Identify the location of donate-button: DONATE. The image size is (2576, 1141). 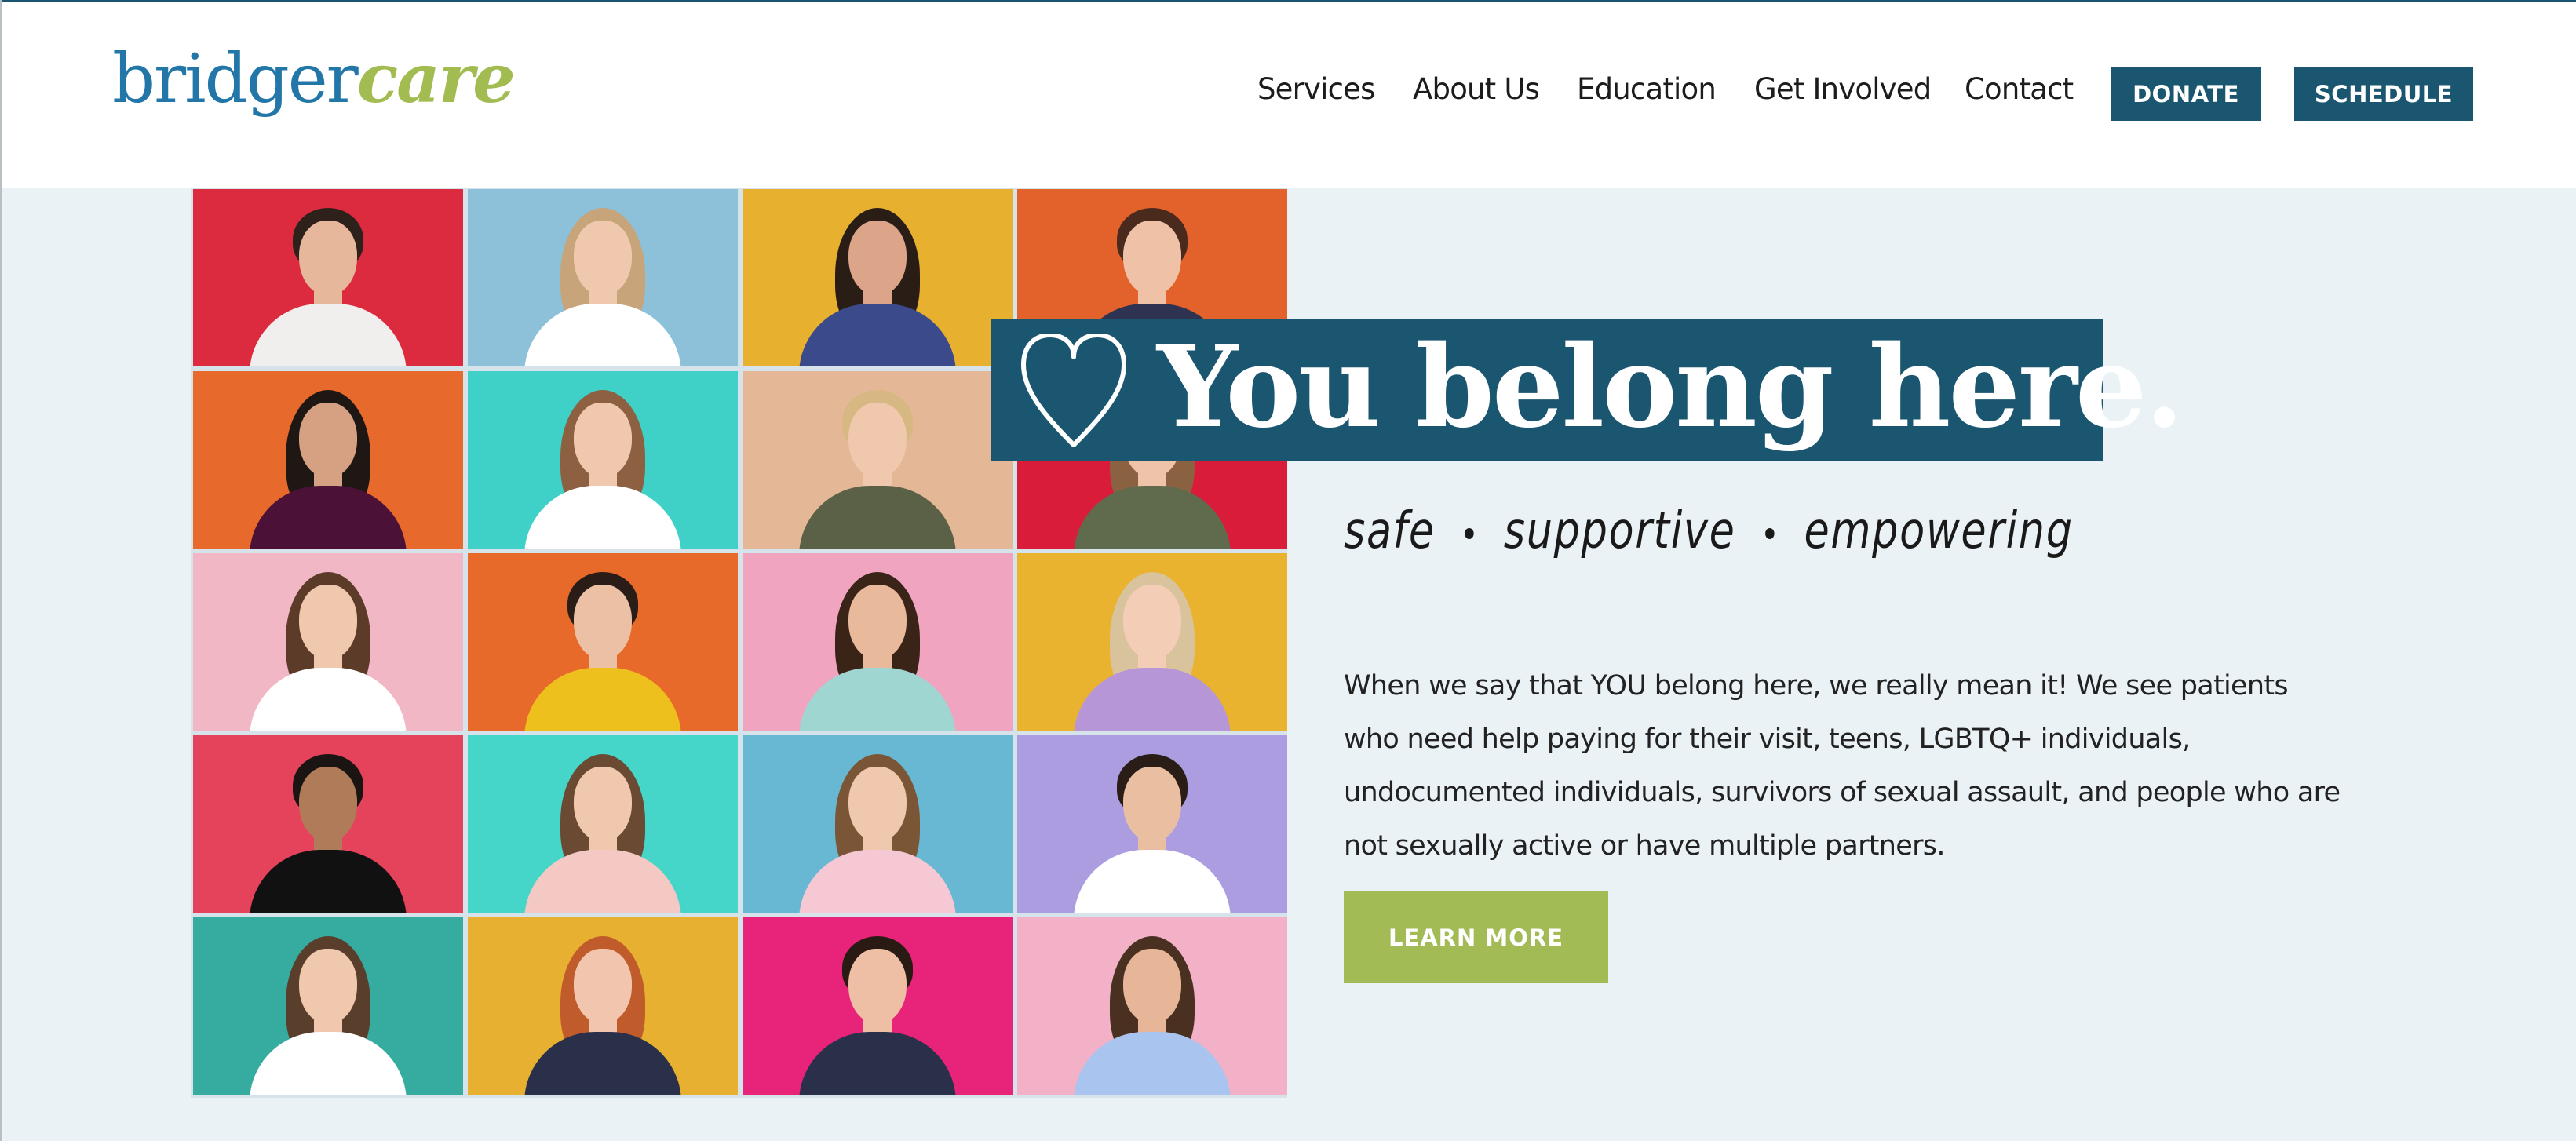
(2186, 94).